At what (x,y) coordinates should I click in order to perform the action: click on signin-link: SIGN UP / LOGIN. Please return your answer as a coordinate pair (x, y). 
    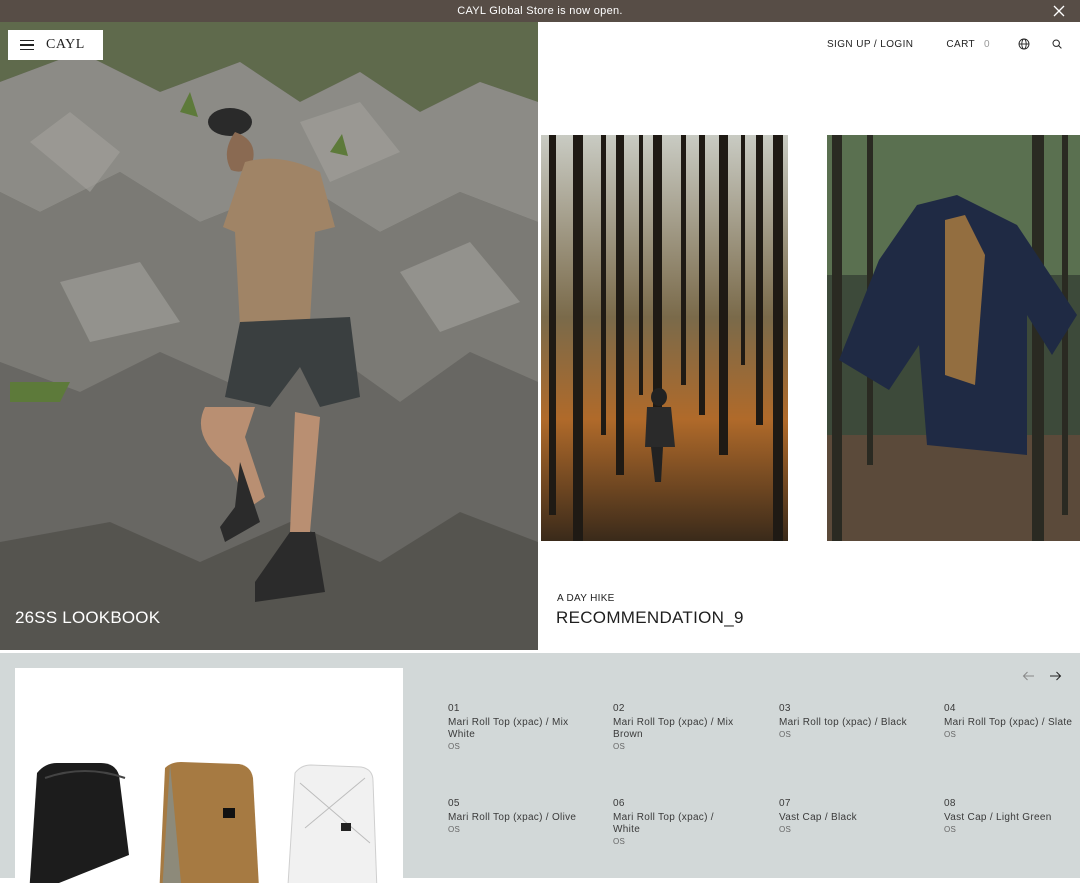
    Looking at the image, I should click on (870, 44).